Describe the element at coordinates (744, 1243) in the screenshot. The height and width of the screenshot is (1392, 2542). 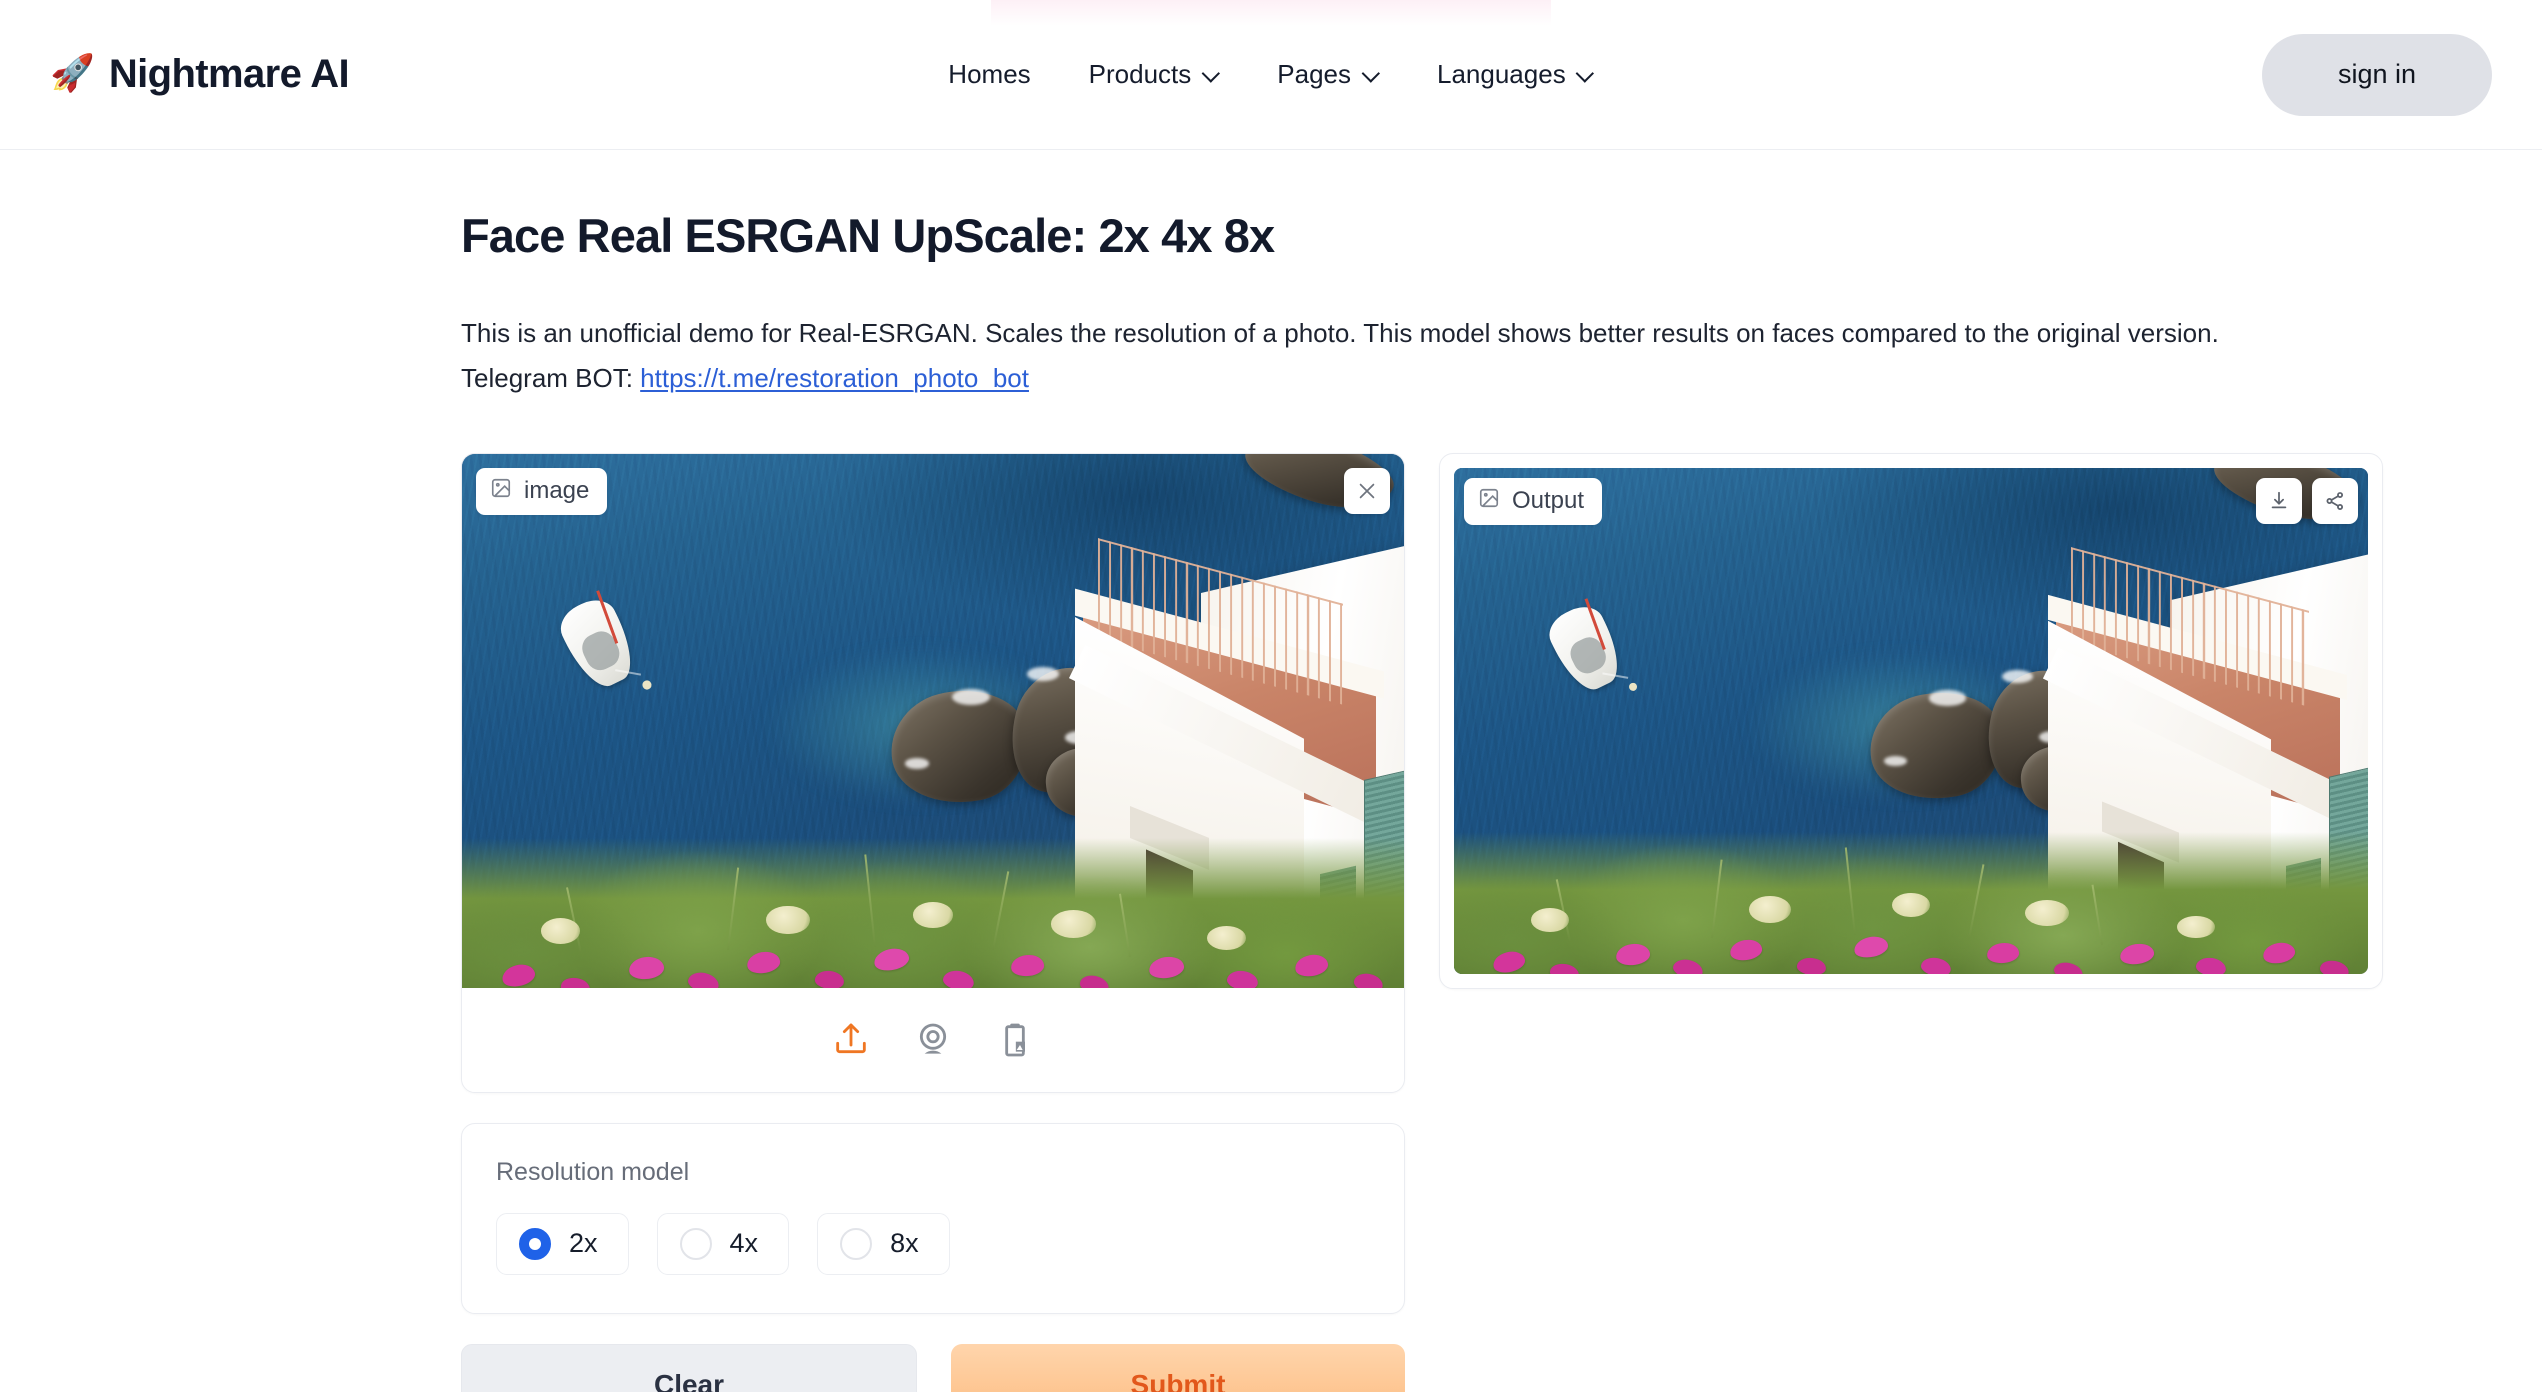
I see `radio-label: 4x` at that location.